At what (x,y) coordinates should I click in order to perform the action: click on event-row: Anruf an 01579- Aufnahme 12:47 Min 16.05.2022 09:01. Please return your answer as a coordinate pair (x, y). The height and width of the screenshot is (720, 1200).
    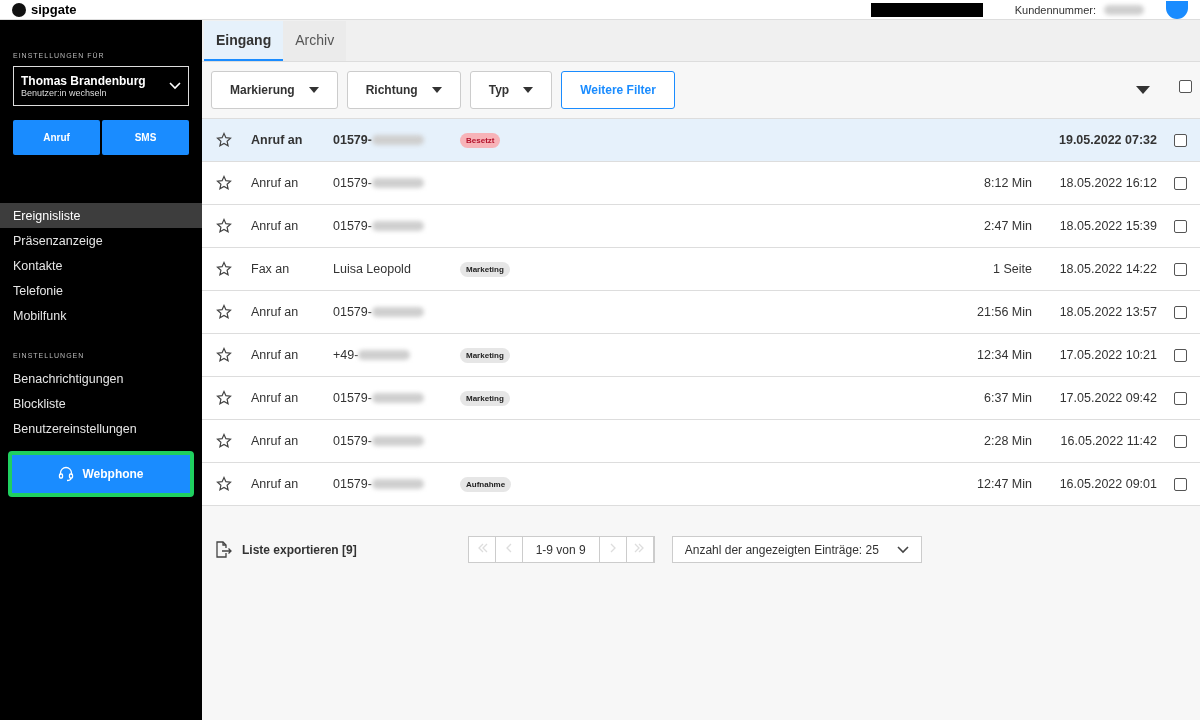
    Looking at the image, I should click on (701, 484).